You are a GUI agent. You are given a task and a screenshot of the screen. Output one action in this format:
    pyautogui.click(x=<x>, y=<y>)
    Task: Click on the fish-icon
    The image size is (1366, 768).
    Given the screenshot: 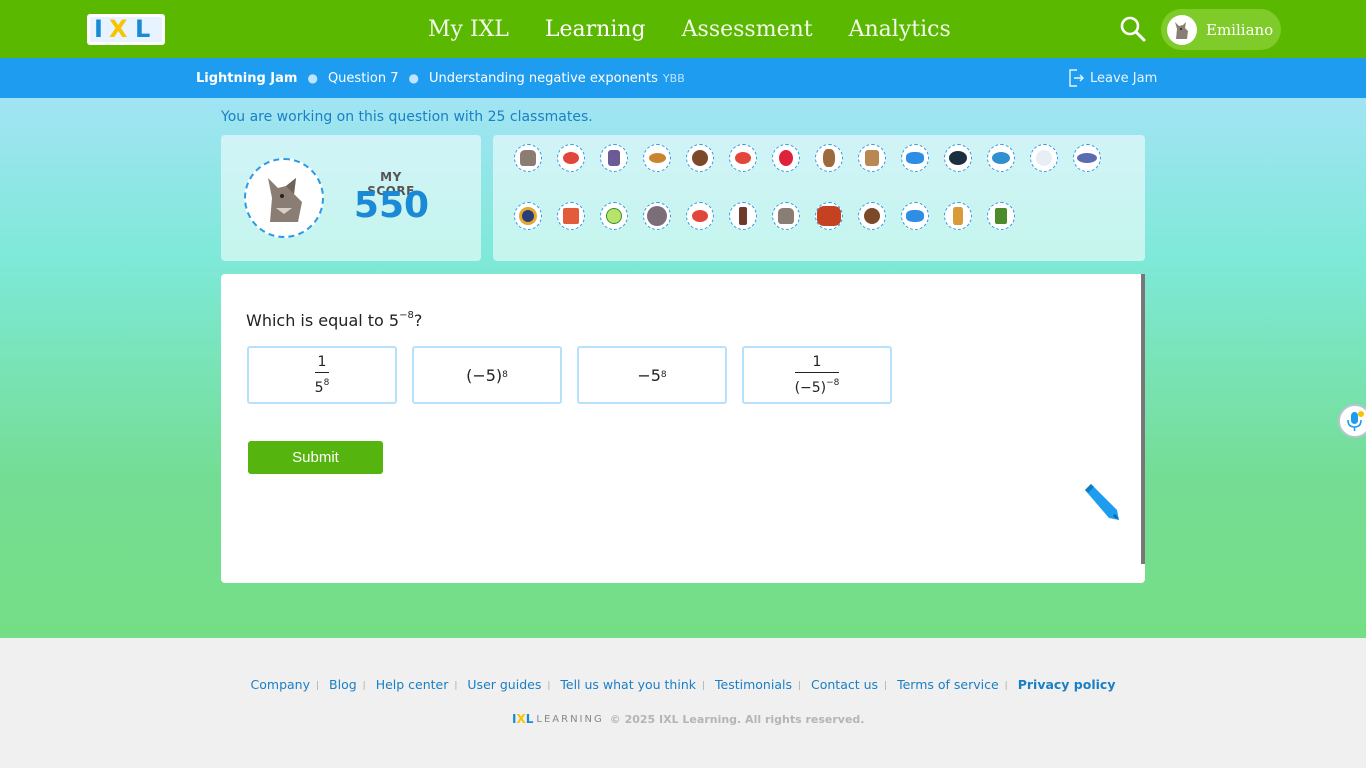 What is the action you would take?
    pyautogui.click(x=1001, y=158)
    